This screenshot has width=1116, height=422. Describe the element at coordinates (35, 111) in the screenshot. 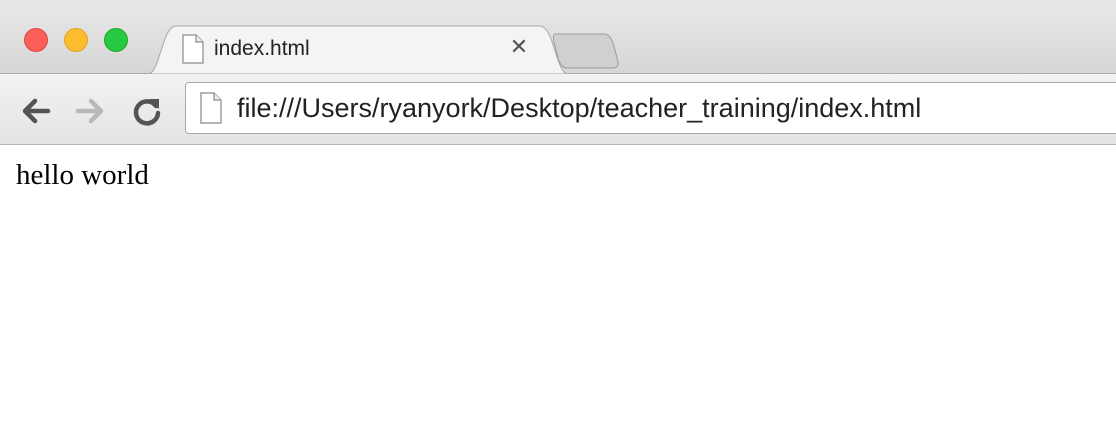

I see `arrow-left-icon` at that location.